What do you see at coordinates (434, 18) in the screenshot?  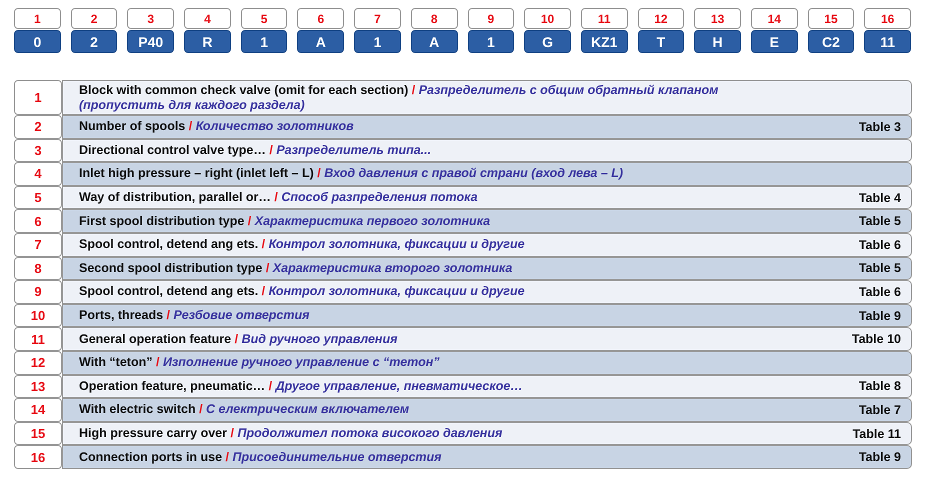 I see `position-number: 8` at bounding box center [434, 18].